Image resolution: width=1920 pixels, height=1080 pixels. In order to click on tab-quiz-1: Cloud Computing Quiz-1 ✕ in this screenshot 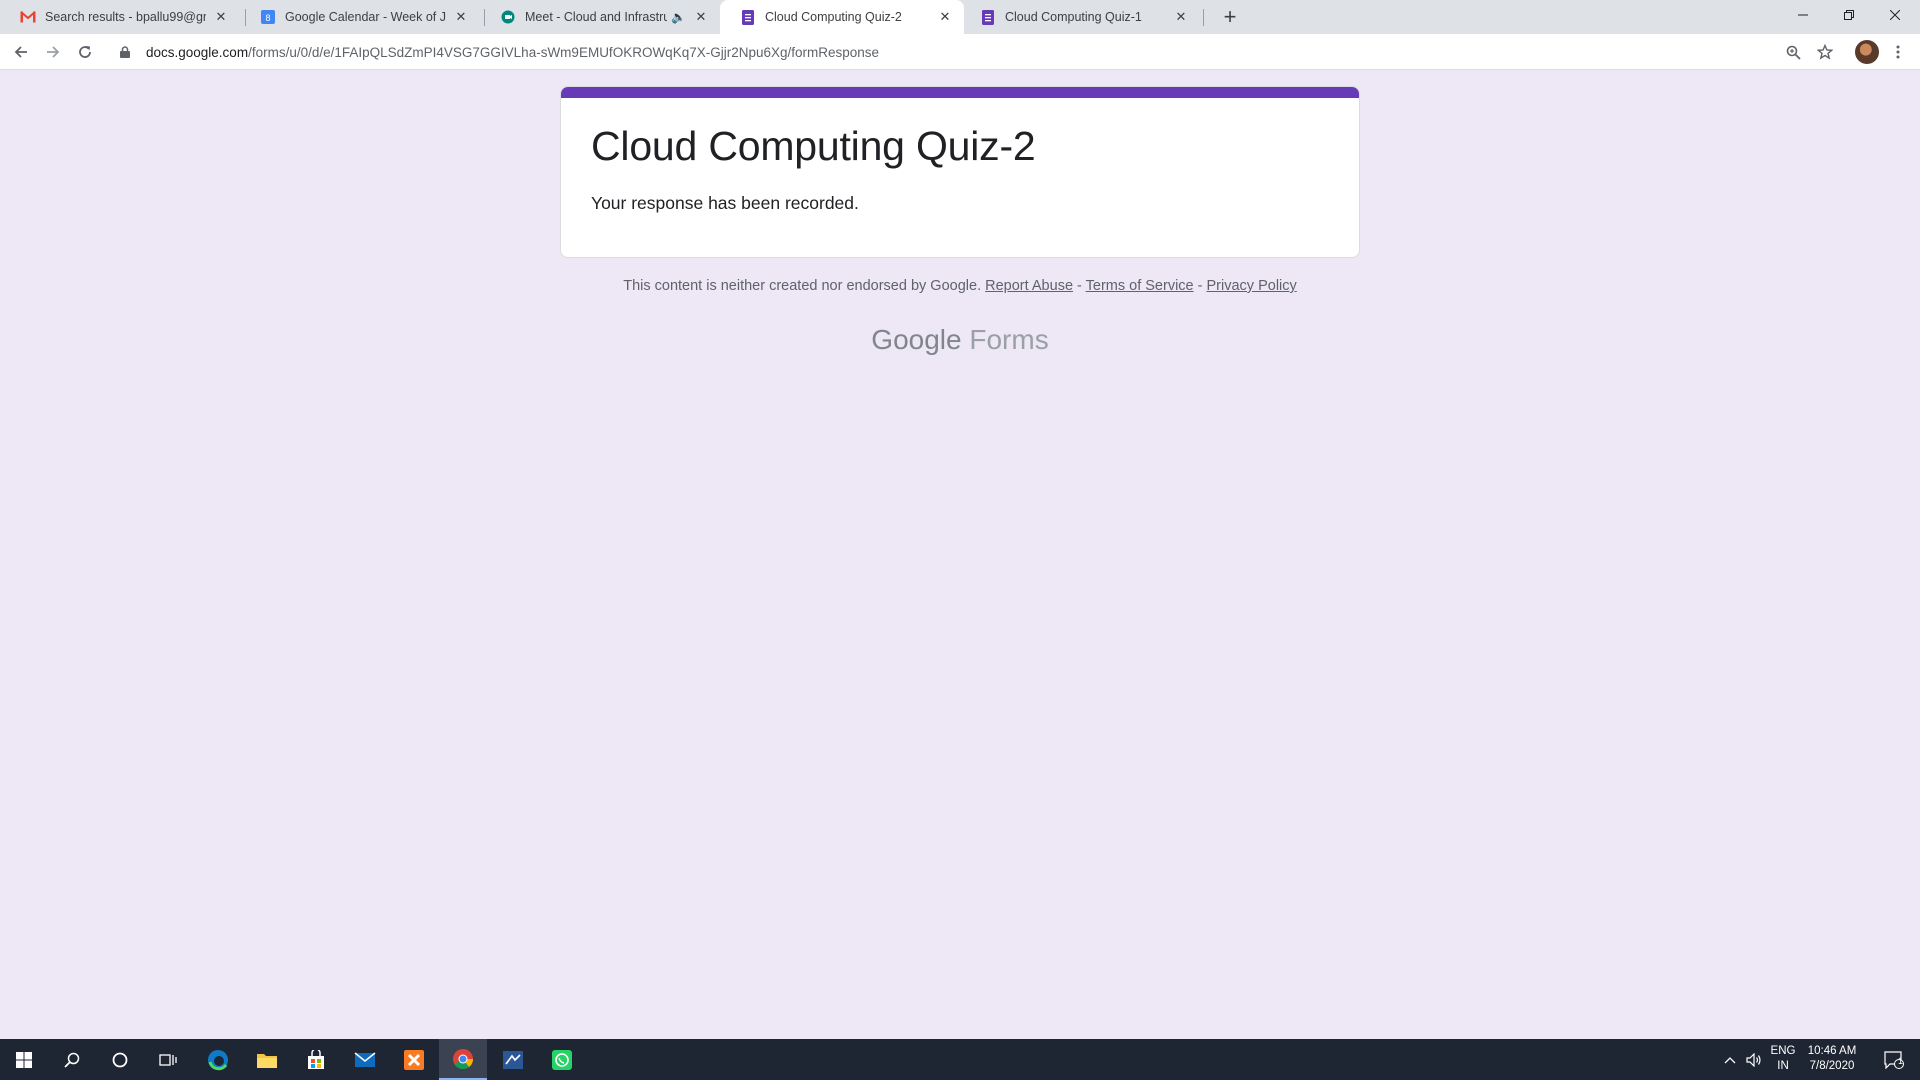, I will do `click(1080, 17)`.